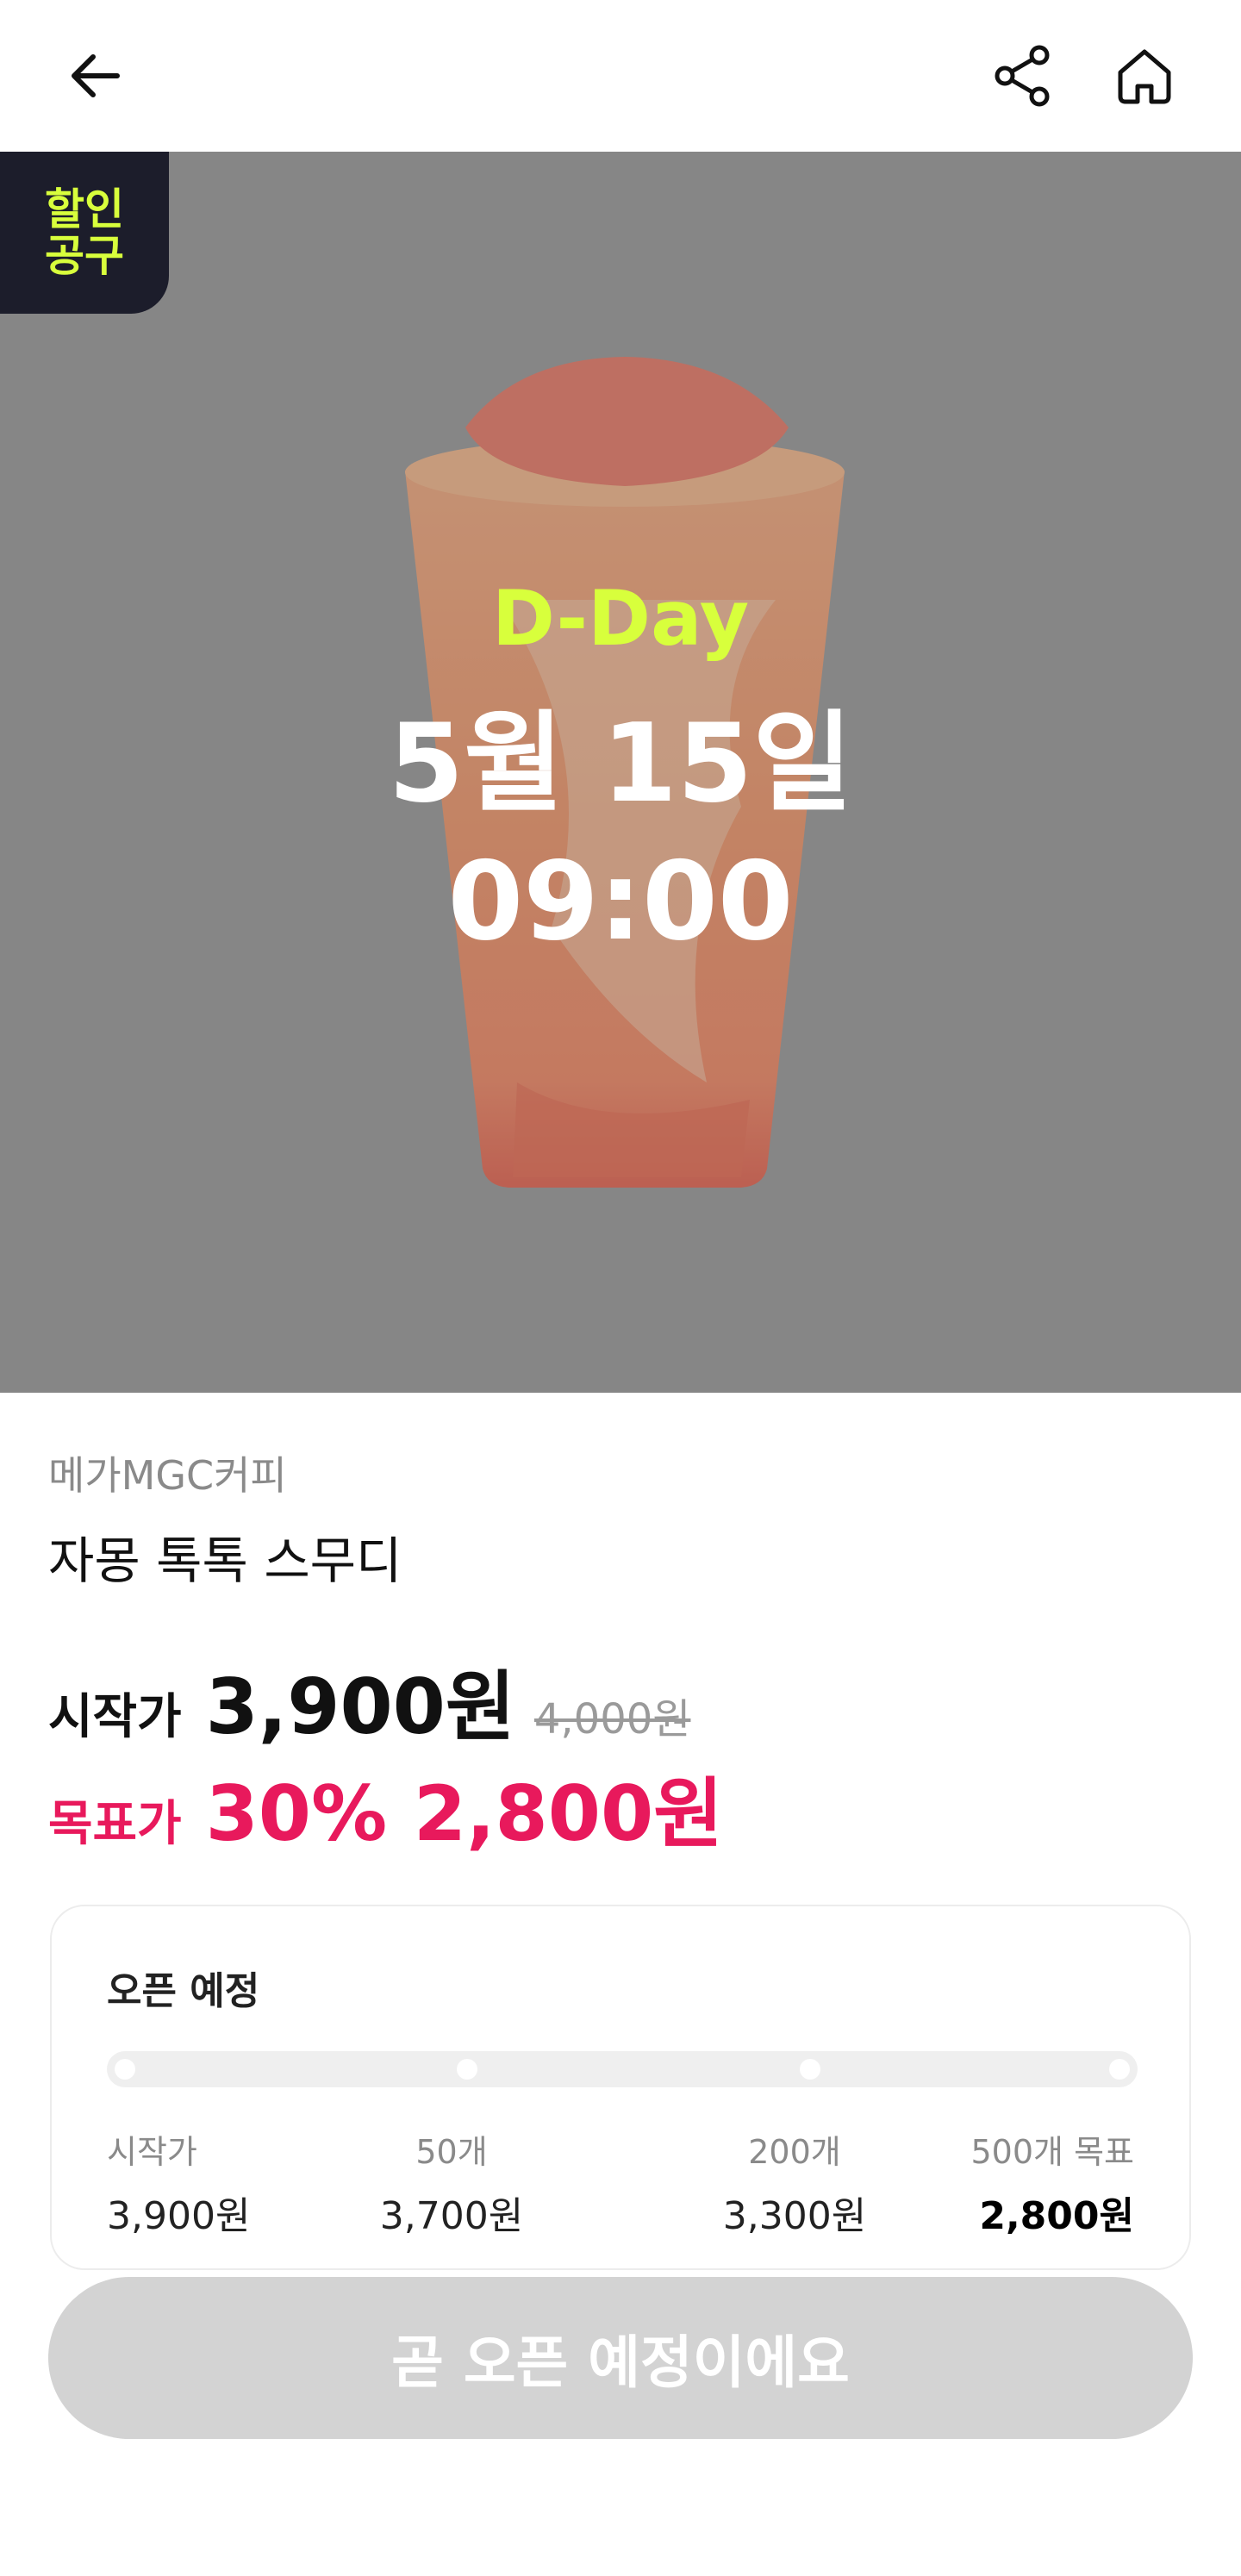  I want to click on product-name: 자몽 톡톡 스무디, so click(225, 1560).